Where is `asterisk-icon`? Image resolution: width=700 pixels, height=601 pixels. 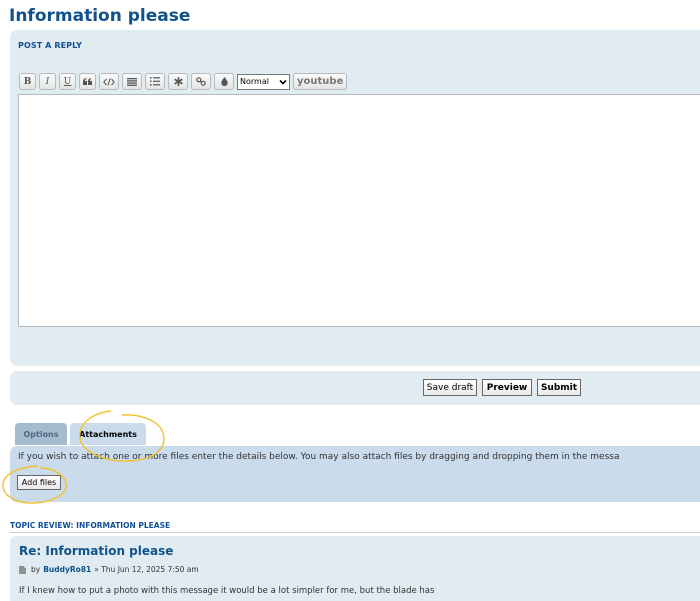
asterisk-icon is located at coordinates (178, 81).